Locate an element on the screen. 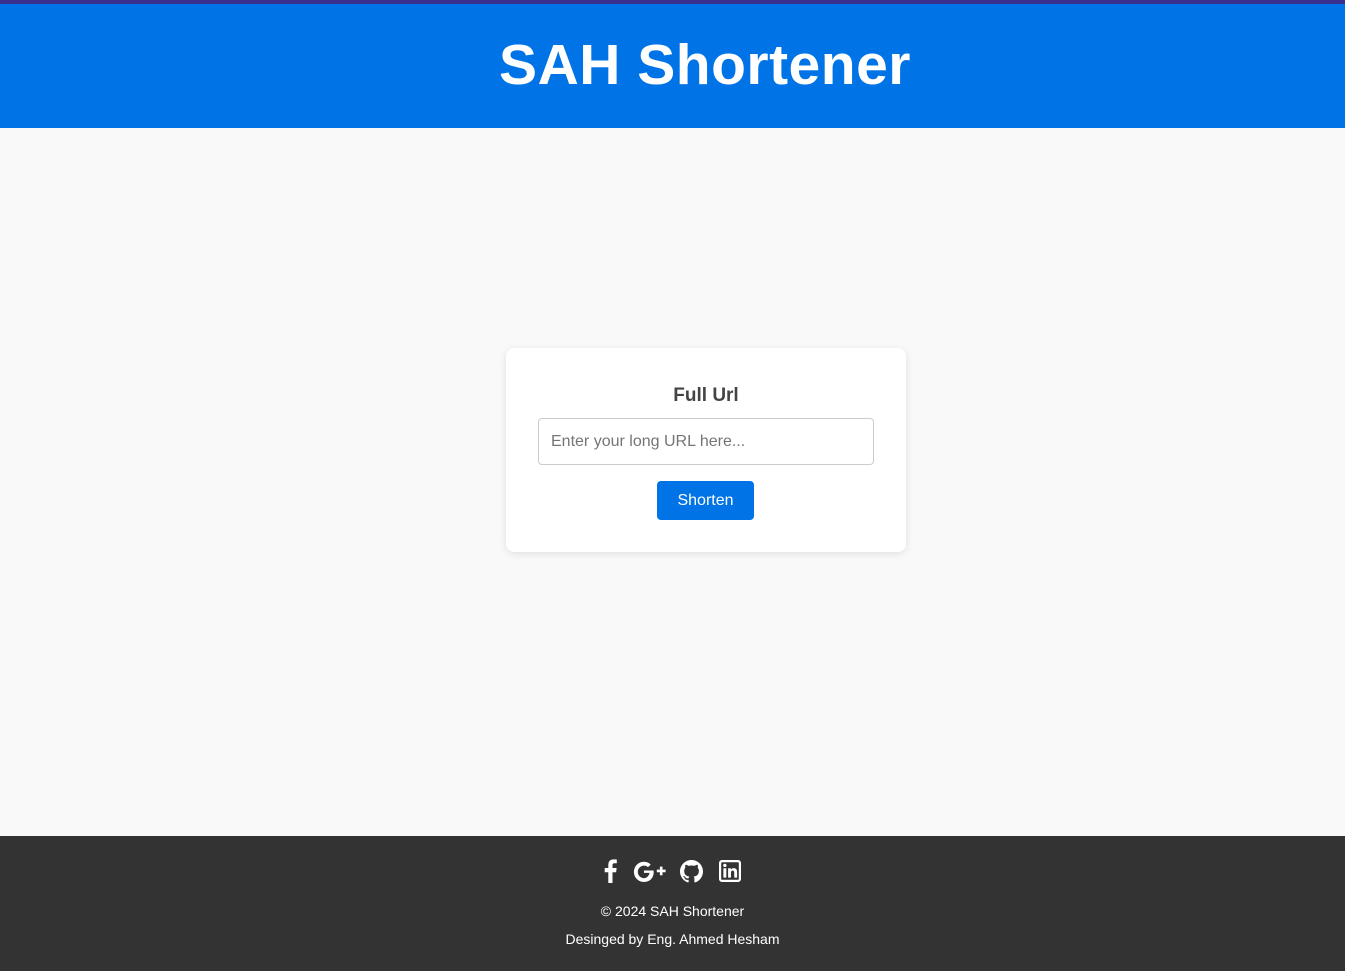  github-icon is located at coordinates (691, 870).